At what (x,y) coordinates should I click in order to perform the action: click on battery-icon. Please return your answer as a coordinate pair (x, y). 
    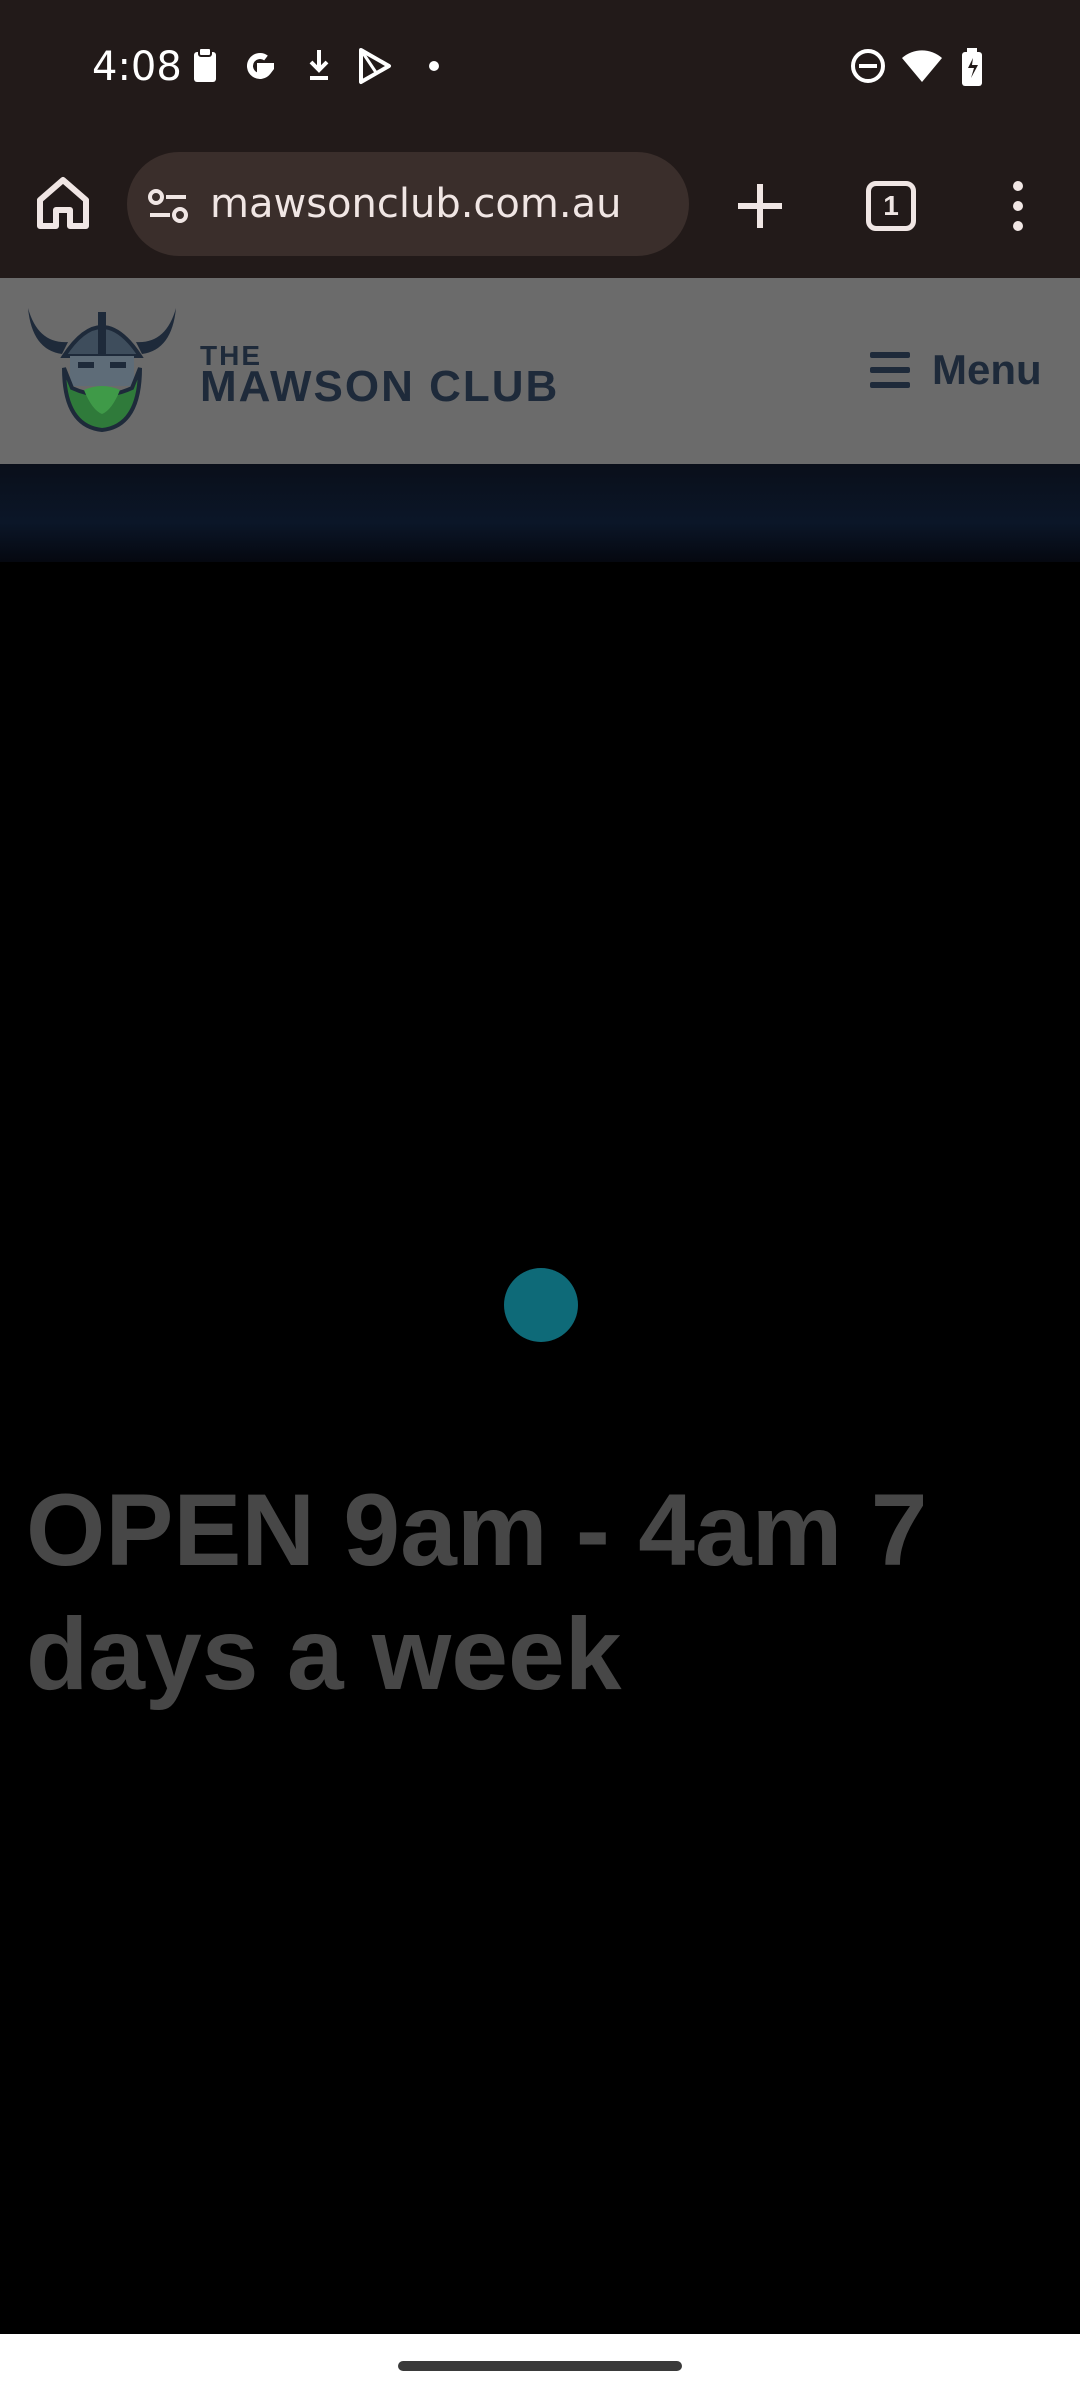
    Looking at the image, I should click on (972, 67).